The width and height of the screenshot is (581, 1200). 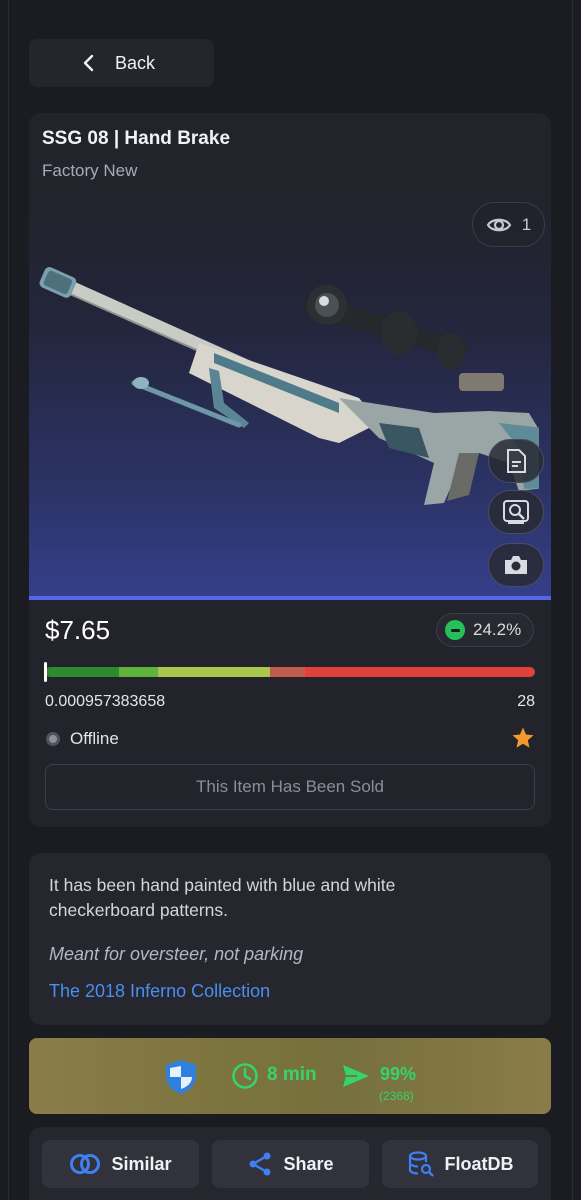 What do you see at coordinates (94, 738) in the screenshot?
I see `status-label: Offline` at bounding box center [94, 738].